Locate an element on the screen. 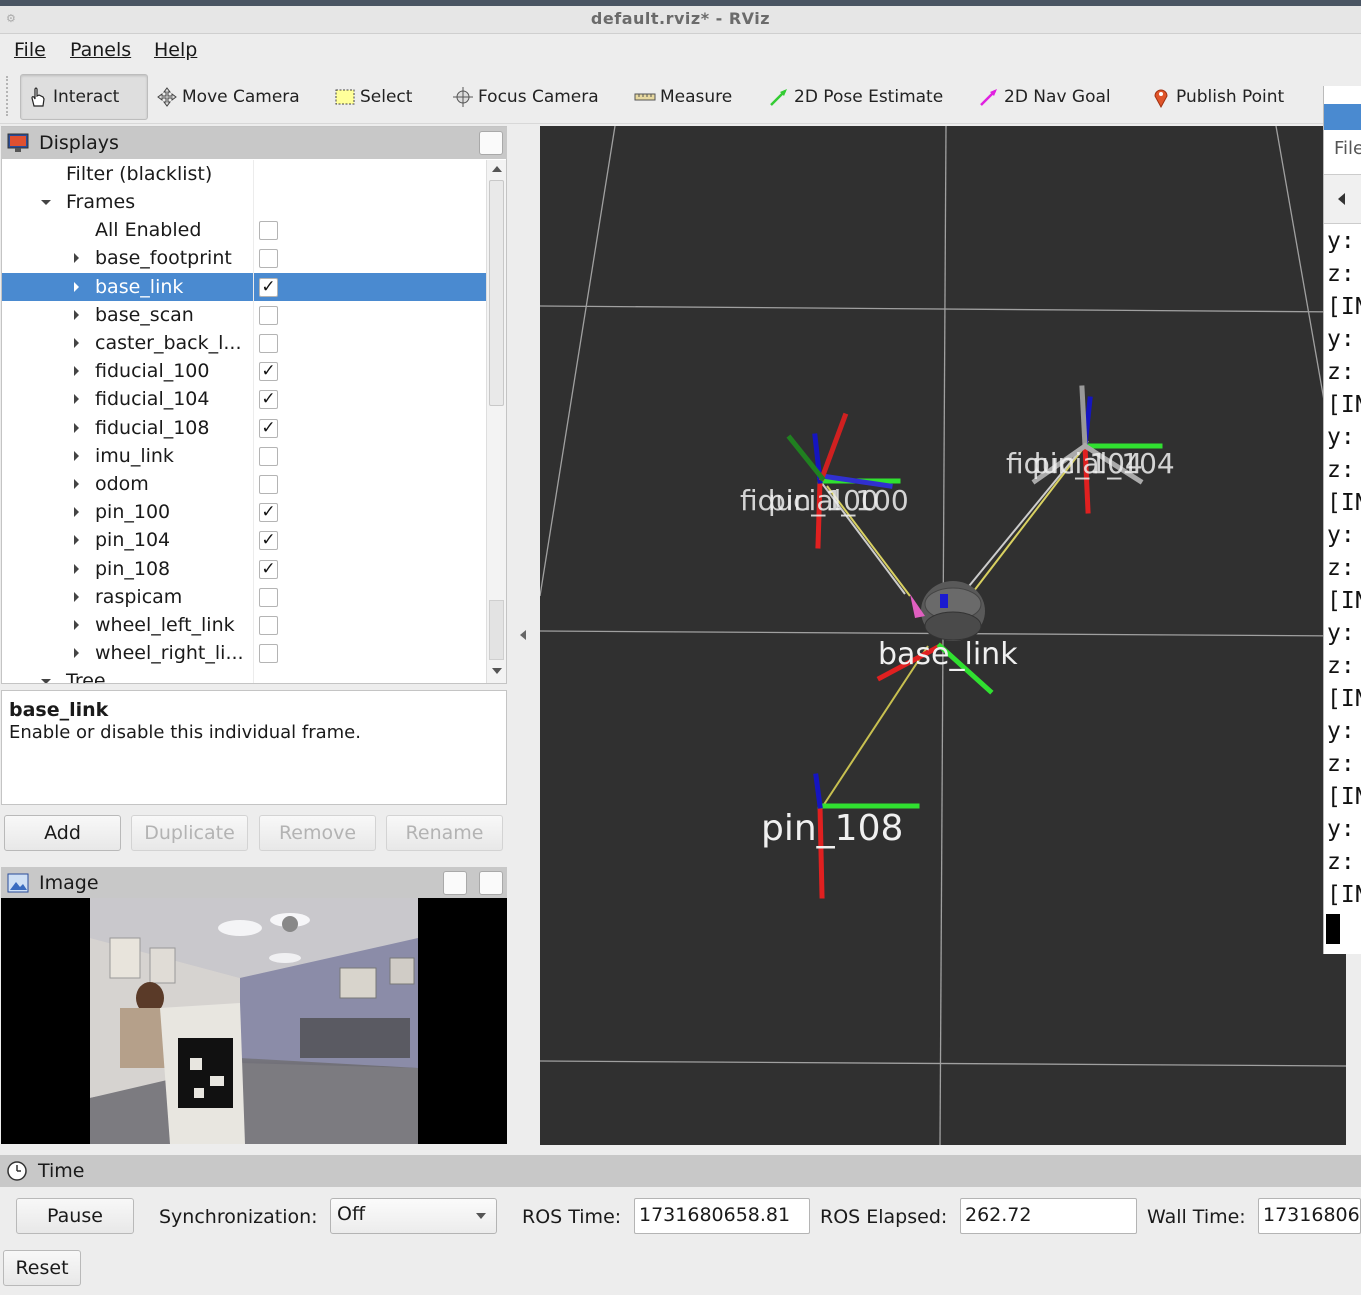 The height and width of the screenshot is (1295, 1361). tree-row-filter: Filter (blacklist) is located at coordinates (244, 174).